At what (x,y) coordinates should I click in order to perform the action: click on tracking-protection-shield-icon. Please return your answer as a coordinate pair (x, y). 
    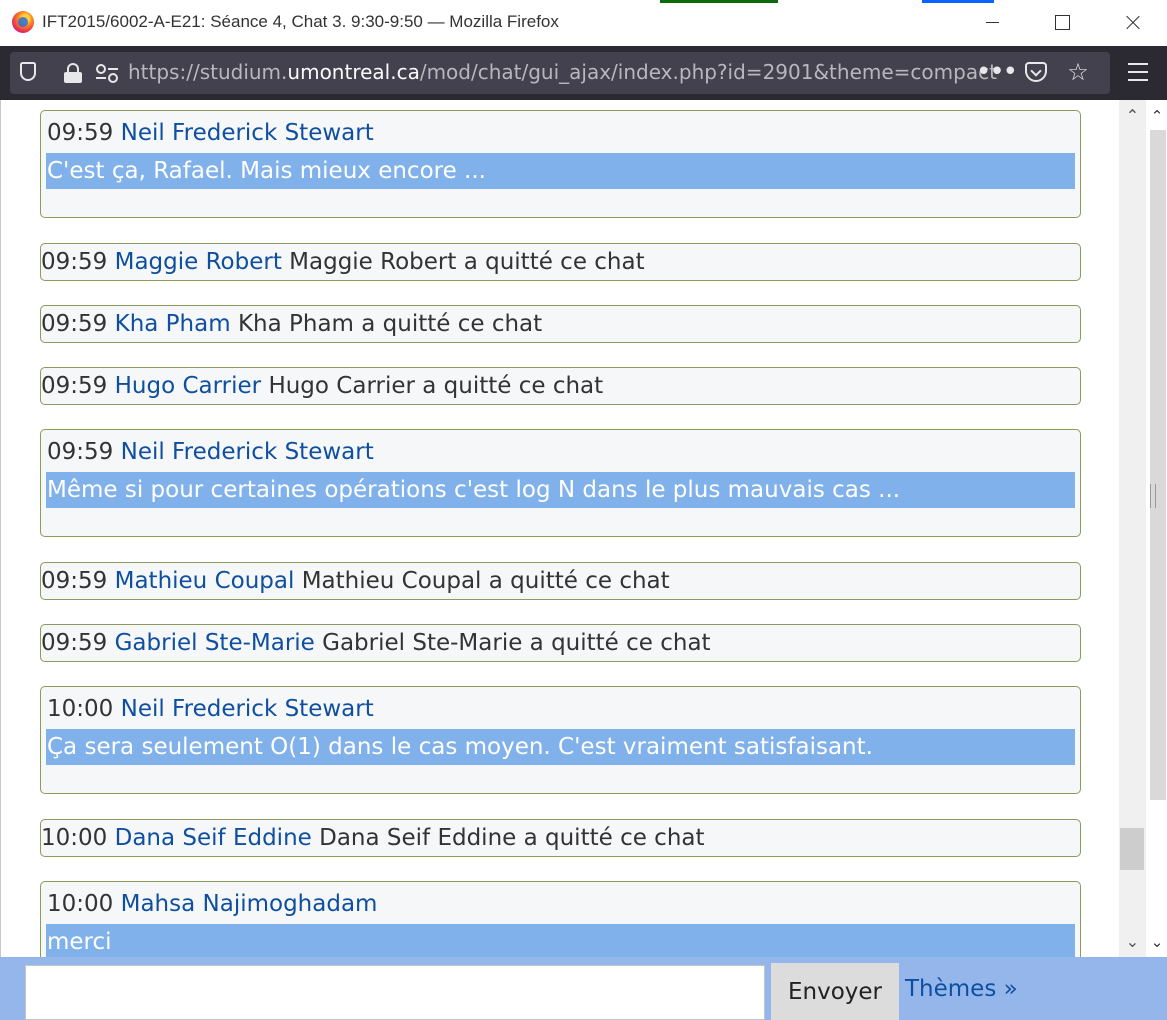
    Looking at the image, I should click on (28, 71).